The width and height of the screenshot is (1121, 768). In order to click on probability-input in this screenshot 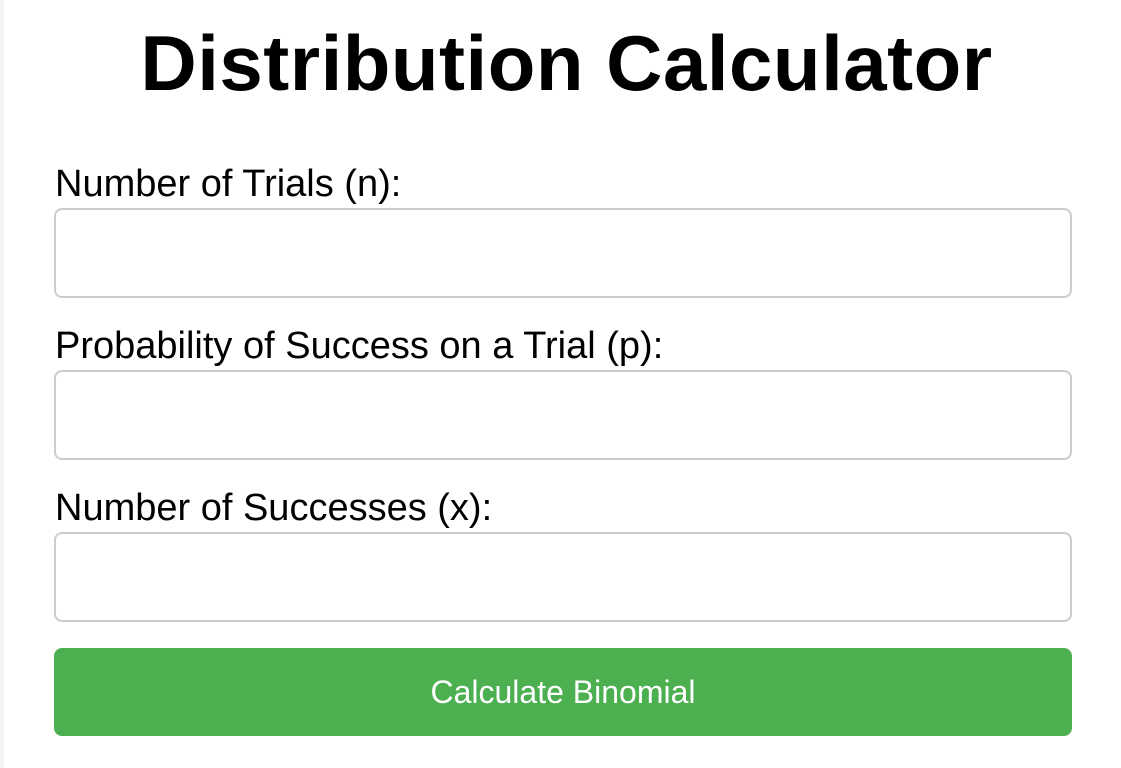, I will do `click(563, 415)`.